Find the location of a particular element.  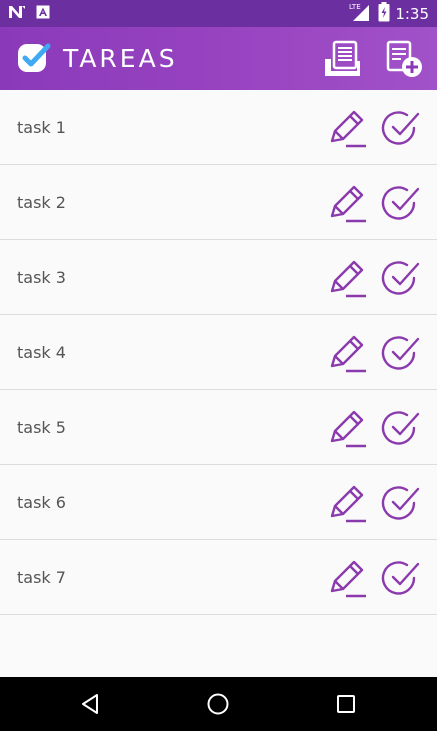

add-task-icon is located at coordinates (404, 59).